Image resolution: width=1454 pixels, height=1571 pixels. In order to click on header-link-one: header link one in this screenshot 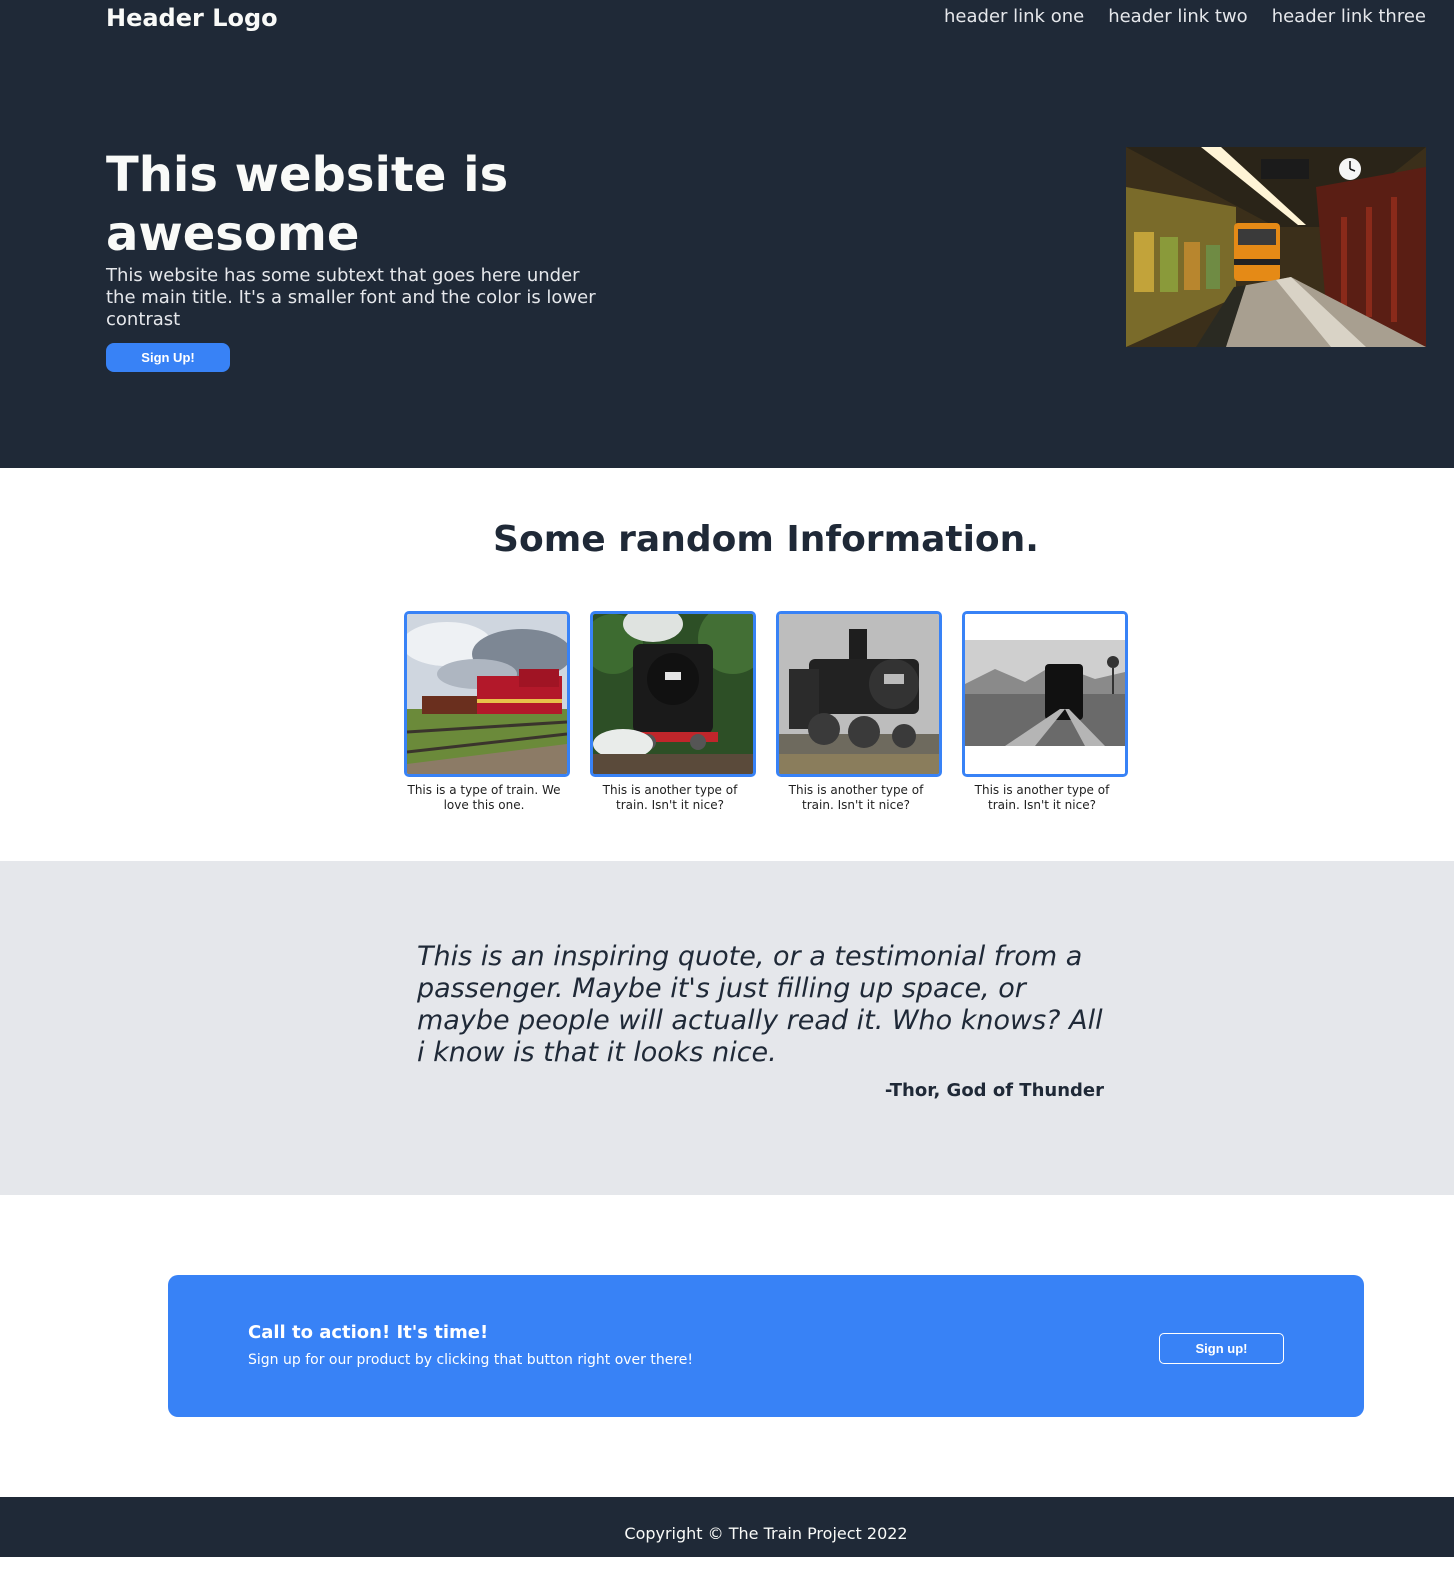, I will do `click(1014, 17)`.